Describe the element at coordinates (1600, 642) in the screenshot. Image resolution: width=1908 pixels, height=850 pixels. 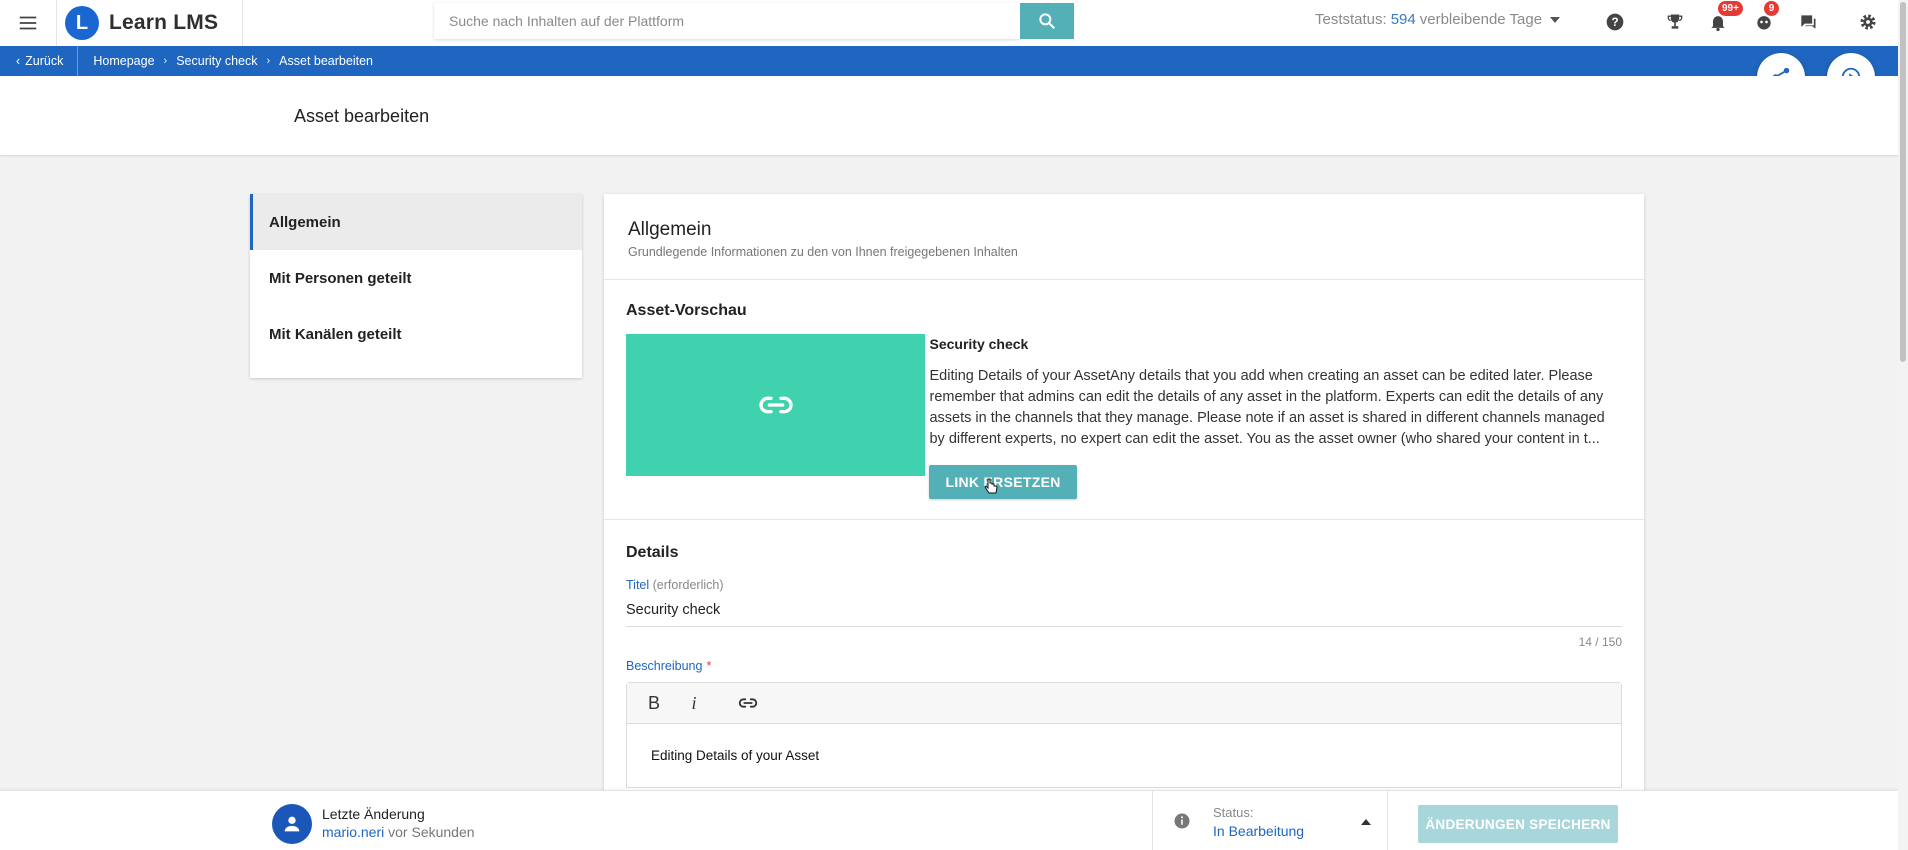
I see `title-counter: 14 / 150` at that location.